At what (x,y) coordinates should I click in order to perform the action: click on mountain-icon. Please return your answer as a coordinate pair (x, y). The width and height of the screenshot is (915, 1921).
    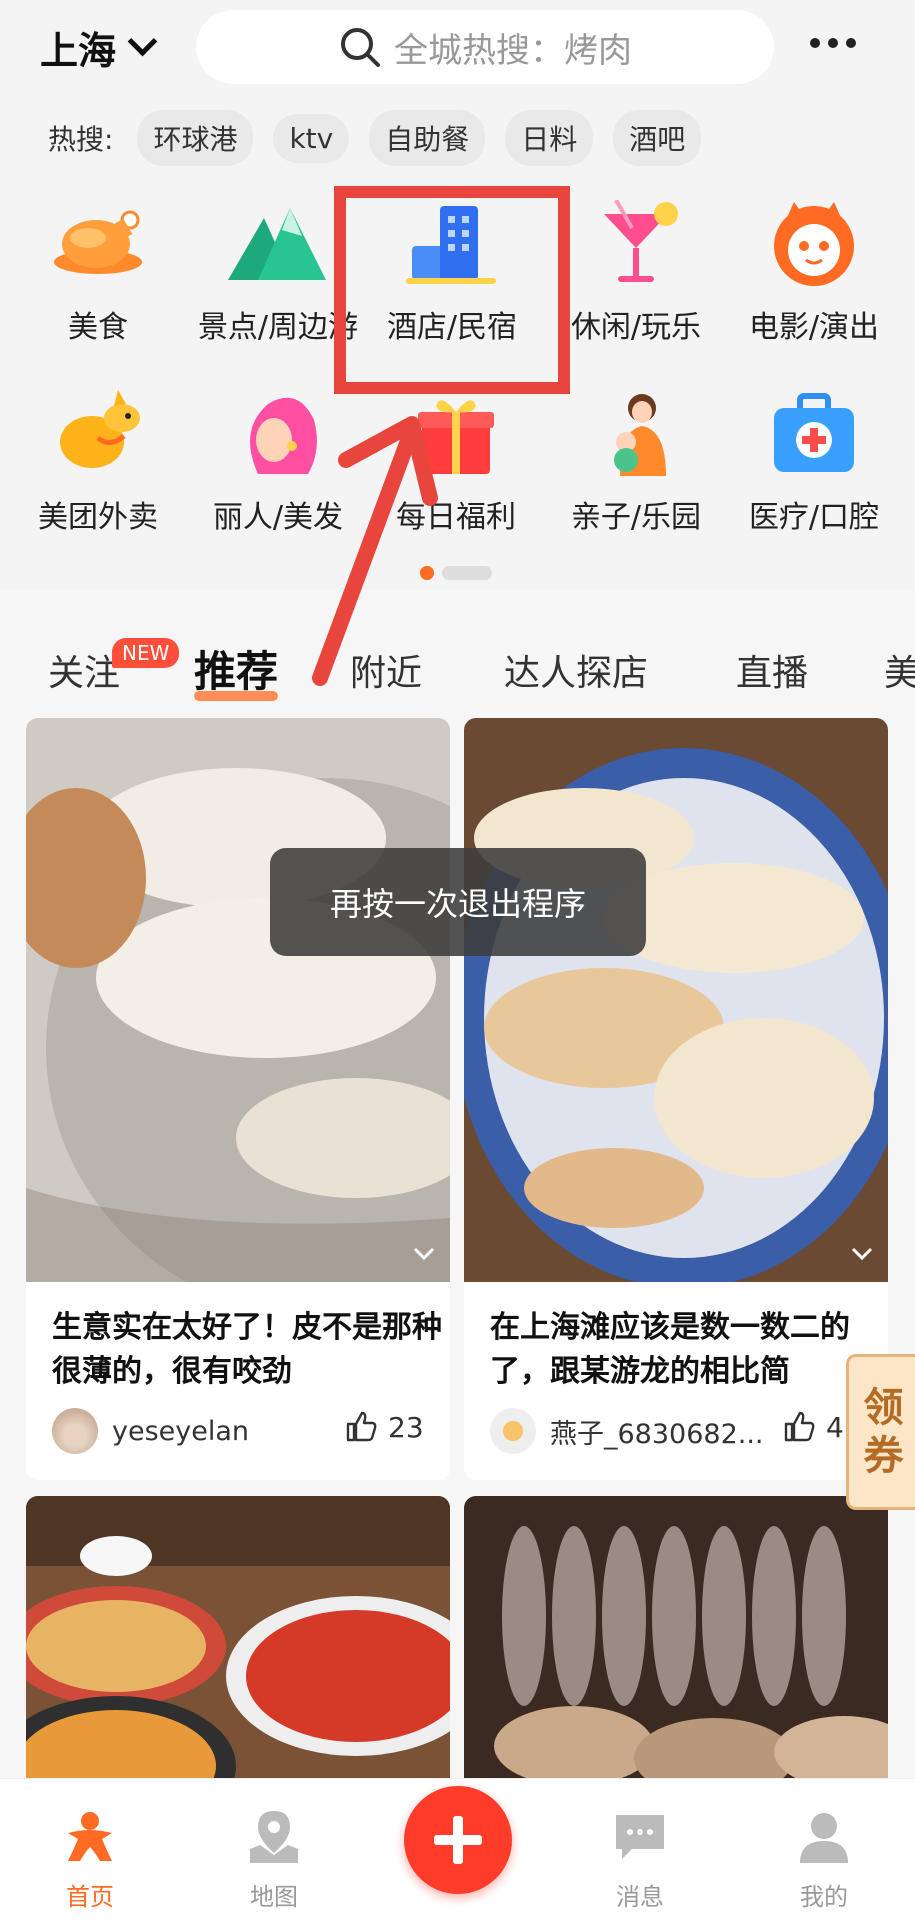
    Looking at the image, I should click on (278, 245).